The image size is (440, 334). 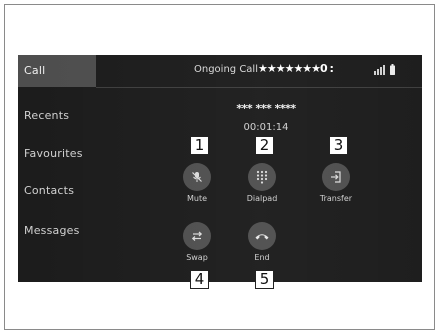 What do you see at coordinates (266, 108) in the screenshot?
I see `call-number: *** *** ****` at bounding box center [266, 108].